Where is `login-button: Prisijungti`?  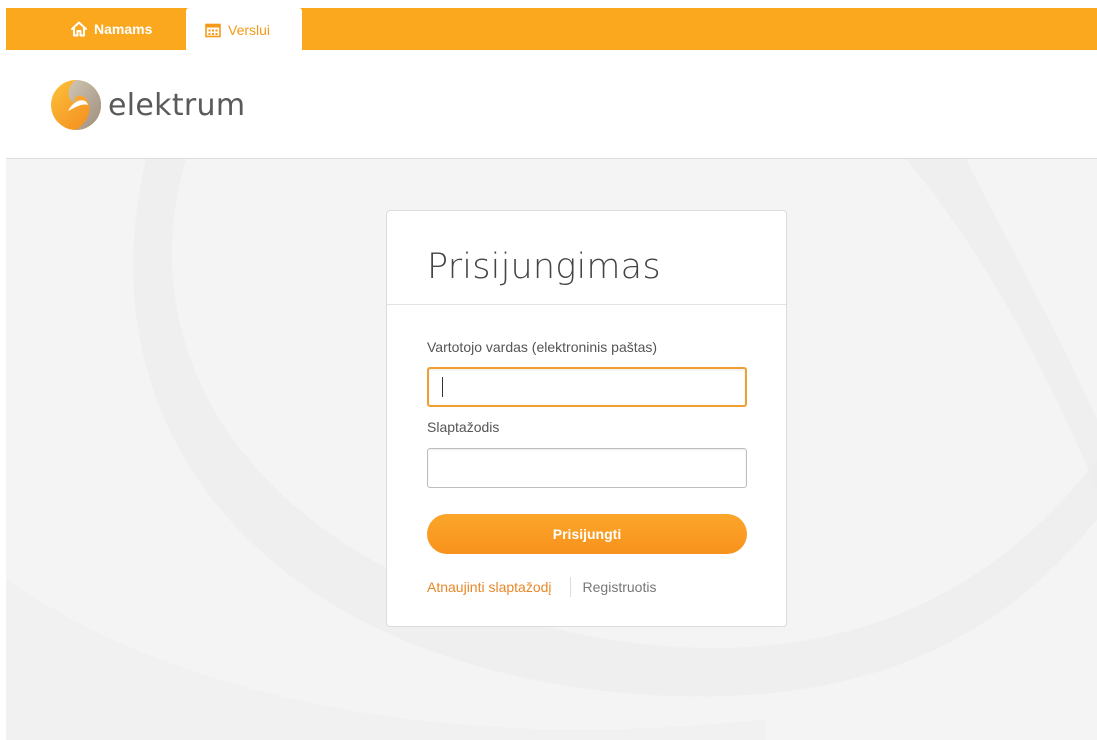
login-button: Prisijungti is located at coordinates (587, 534).